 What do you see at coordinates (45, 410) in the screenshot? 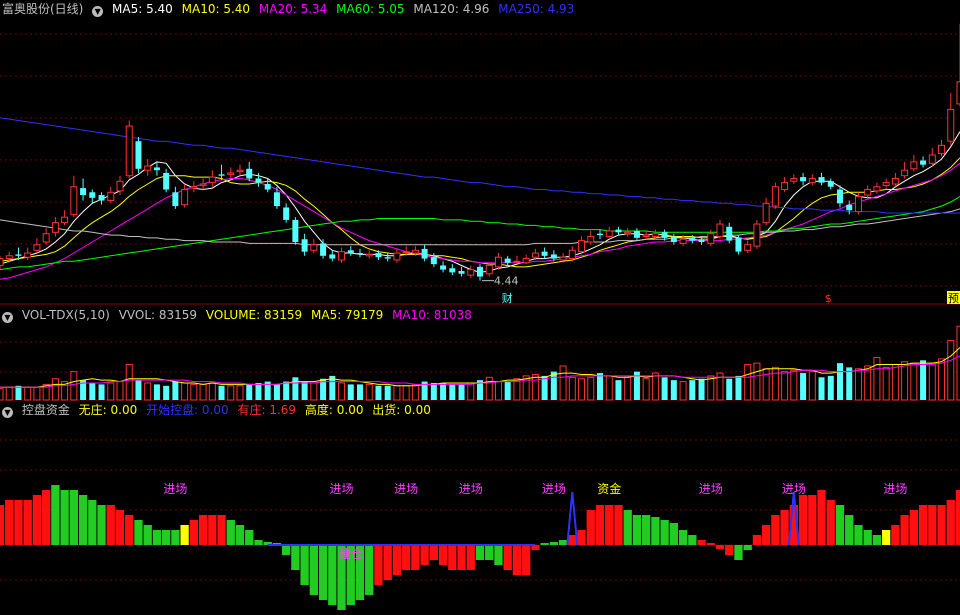
I see `indicator-title: 控盘资金` at bounding box center [45, 410].